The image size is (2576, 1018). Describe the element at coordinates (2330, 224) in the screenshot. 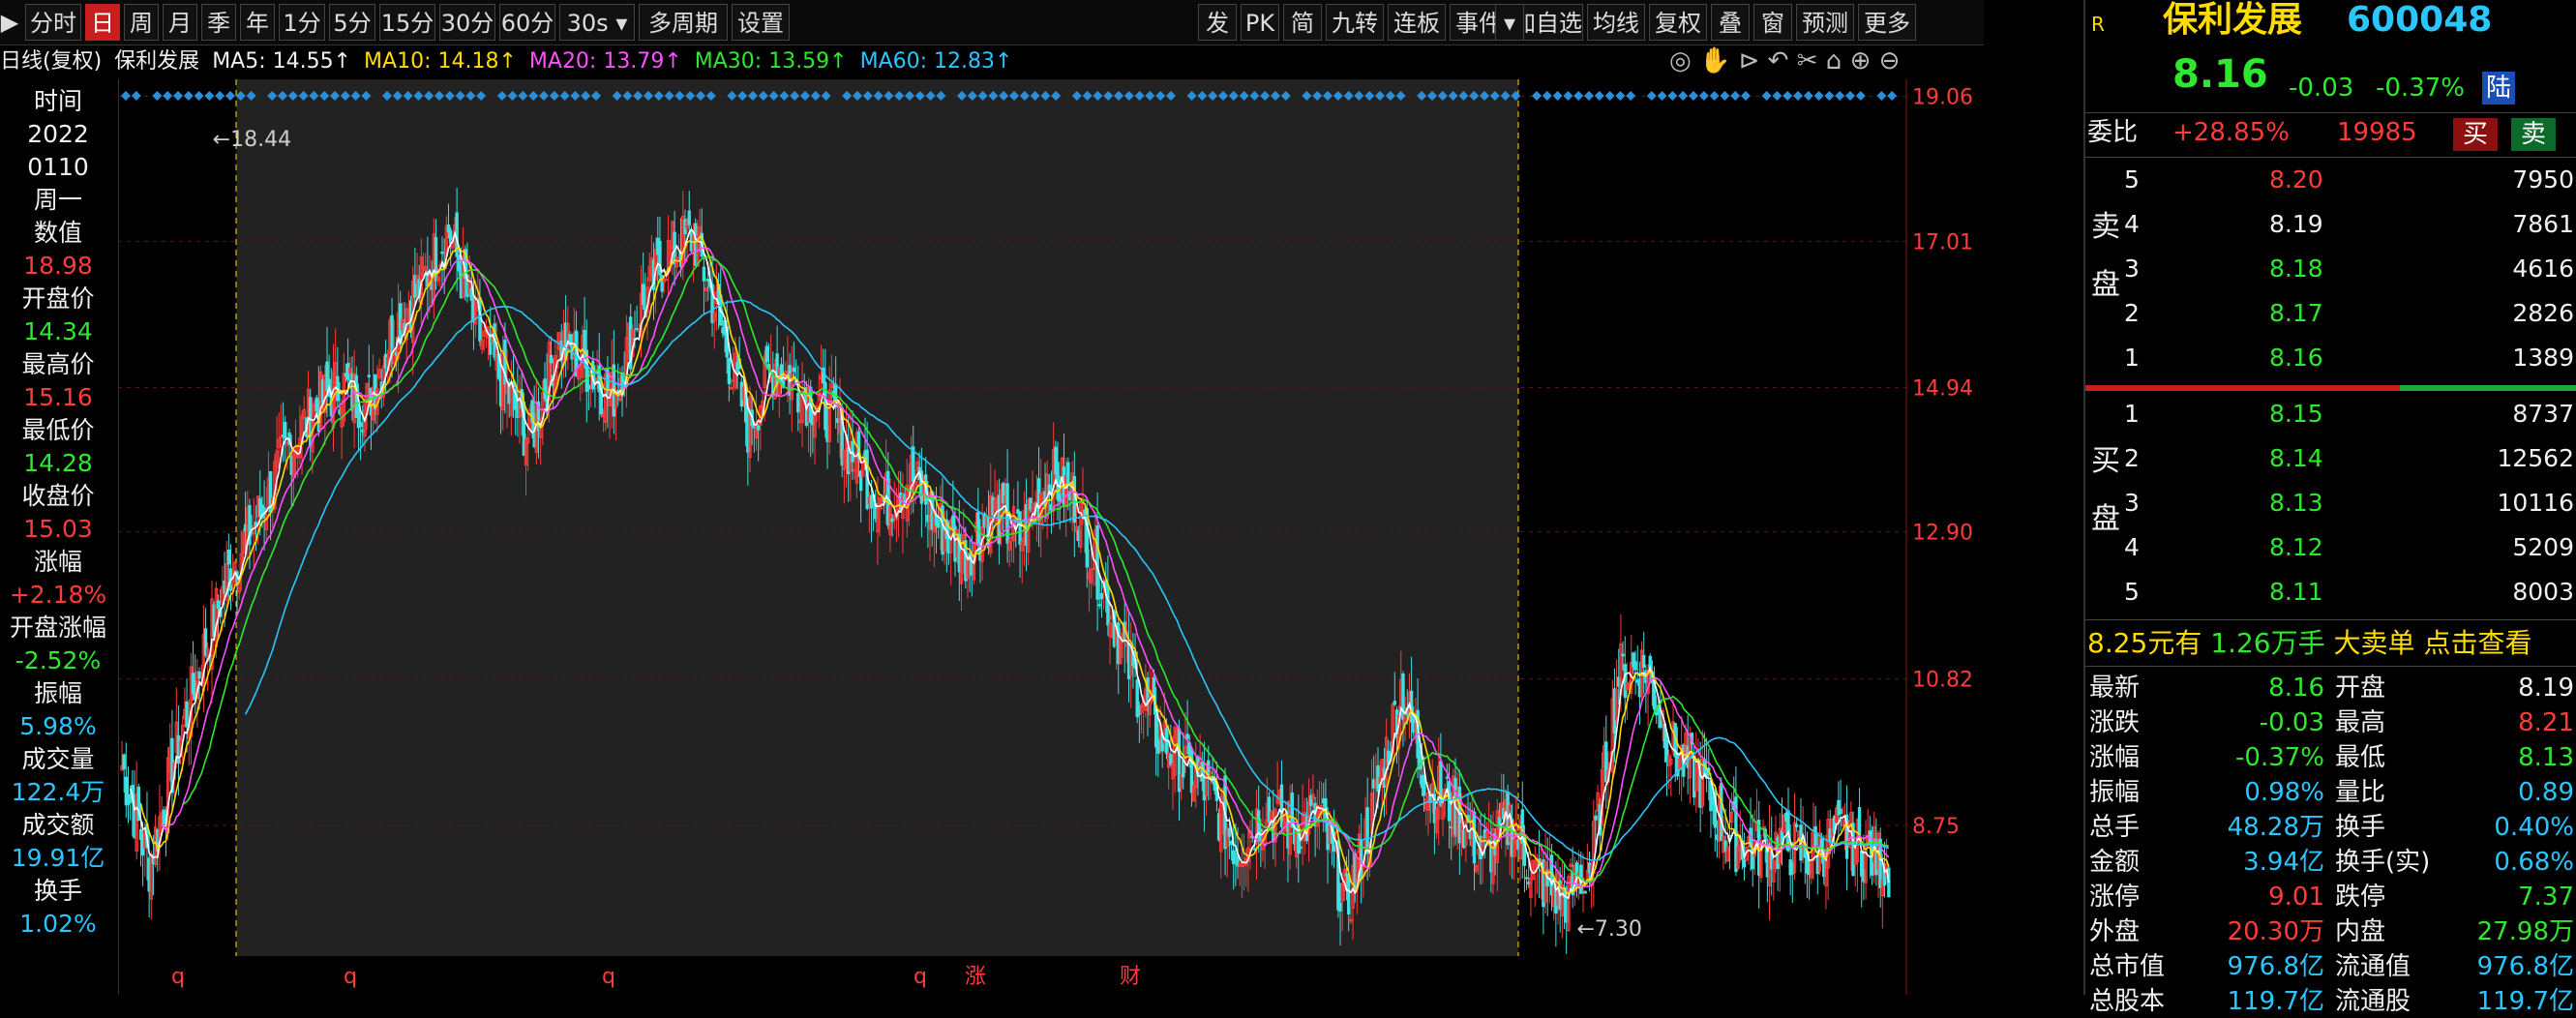

I see `orderbook-row: 4 8.19 7861` at that location.